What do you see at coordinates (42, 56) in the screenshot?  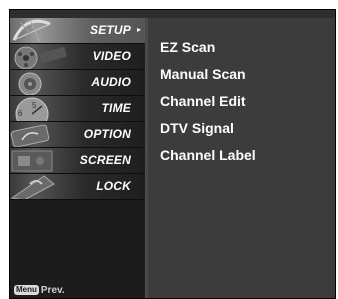 I see `film-reel-icon` at bounding box center [42, 56].